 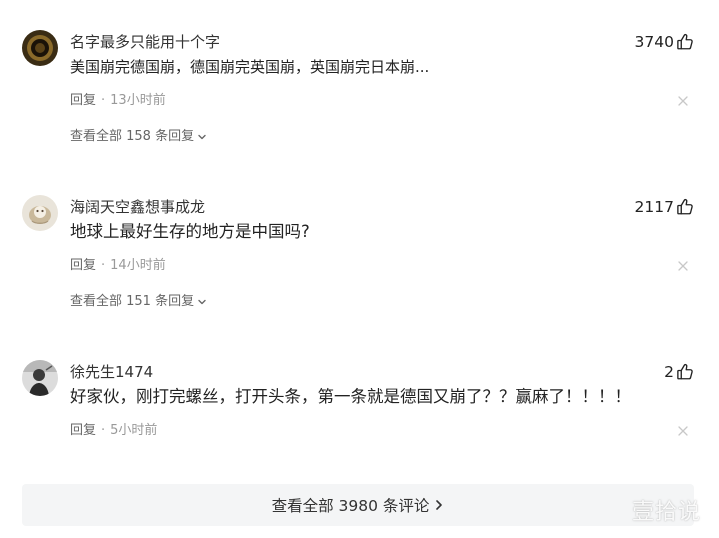 I want to click on view-all-comments-button: 查看全部 3980 条评论, so click(x=358, y=505).